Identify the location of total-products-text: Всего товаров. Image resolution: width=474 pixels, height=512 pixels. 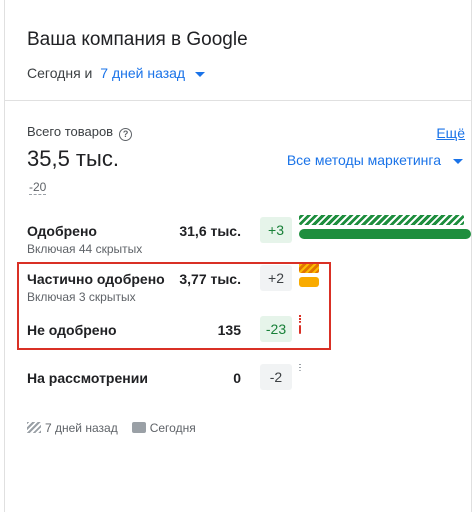
(70, 131).